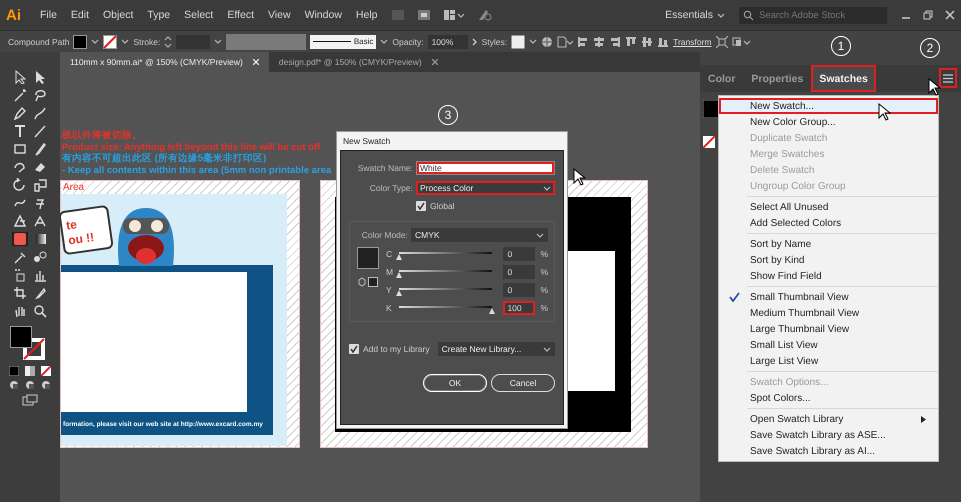 The width and height of the screenshot is (961, 502). I want to click on none-mode-icon, so click(46, 371).